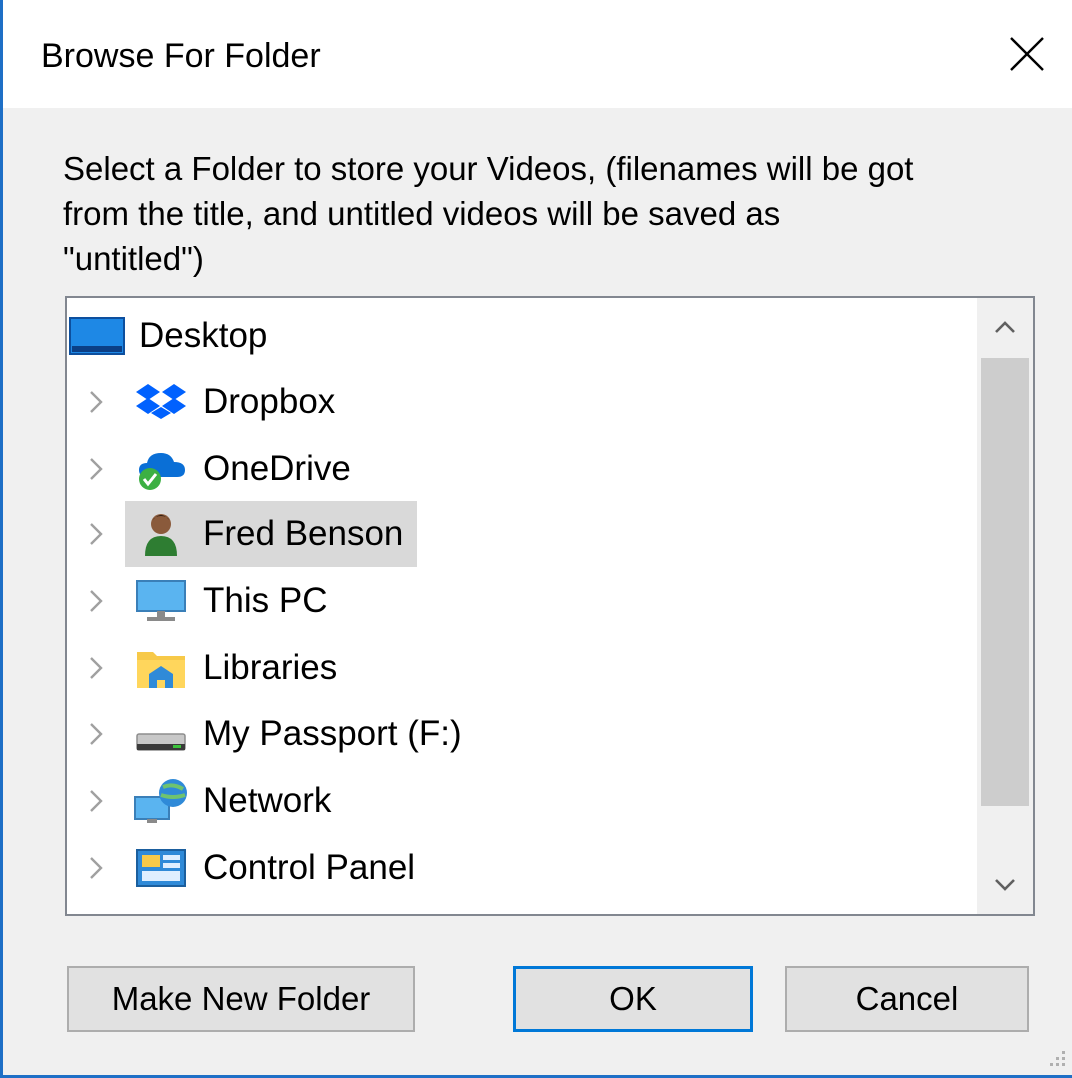  I want to click on tree-item-label: Network, so click(267, 800).